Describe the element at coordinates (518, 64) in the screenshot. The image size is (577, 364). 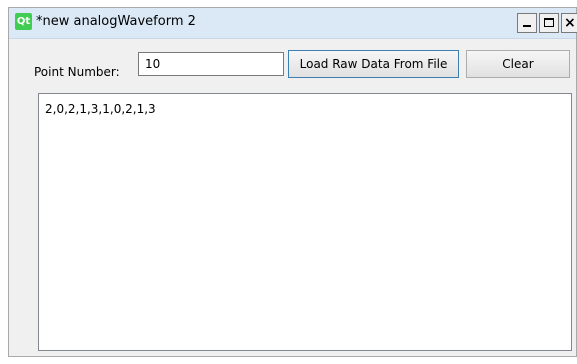
I see `clear-button: Clear` at that location.